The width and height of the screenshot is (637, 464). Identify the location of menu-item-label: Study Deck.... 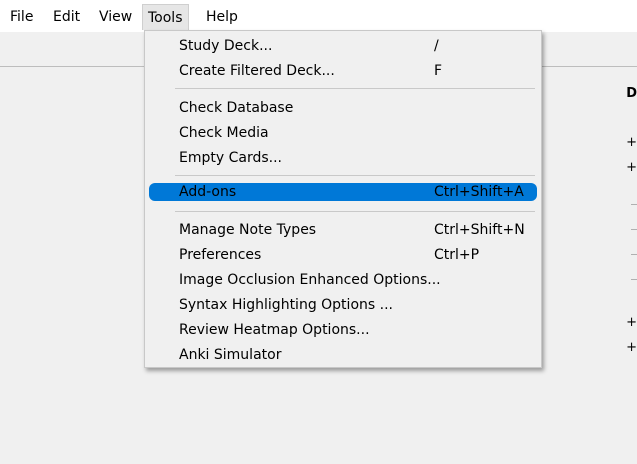
(226, 46).